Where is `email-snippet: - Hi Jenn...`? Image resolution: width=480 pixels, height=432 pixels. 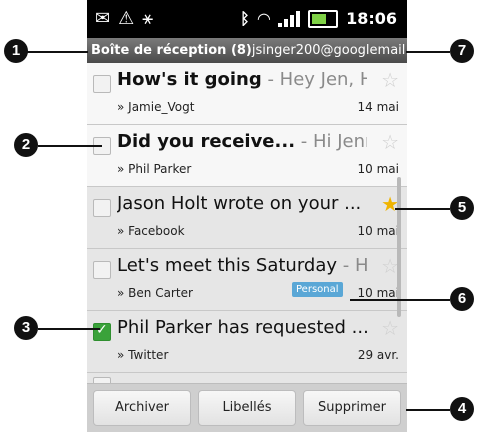
email-snippet: - Hi Jenn... is located at coordinates (333, 141).